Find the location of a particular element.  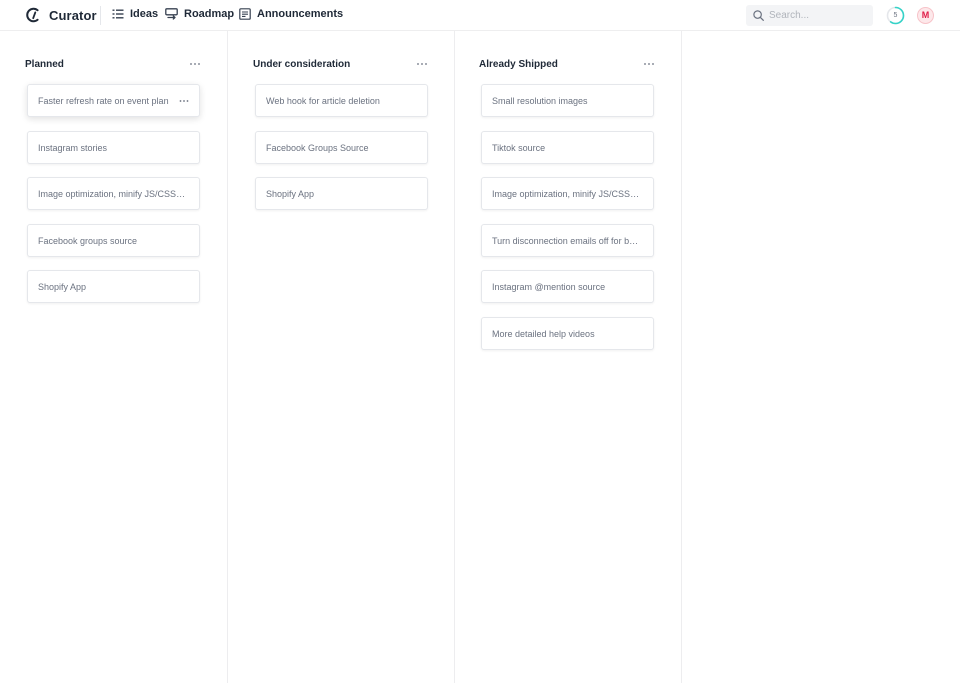

idea-card-title: Facebook groups source is located at coordinates (88, 241).